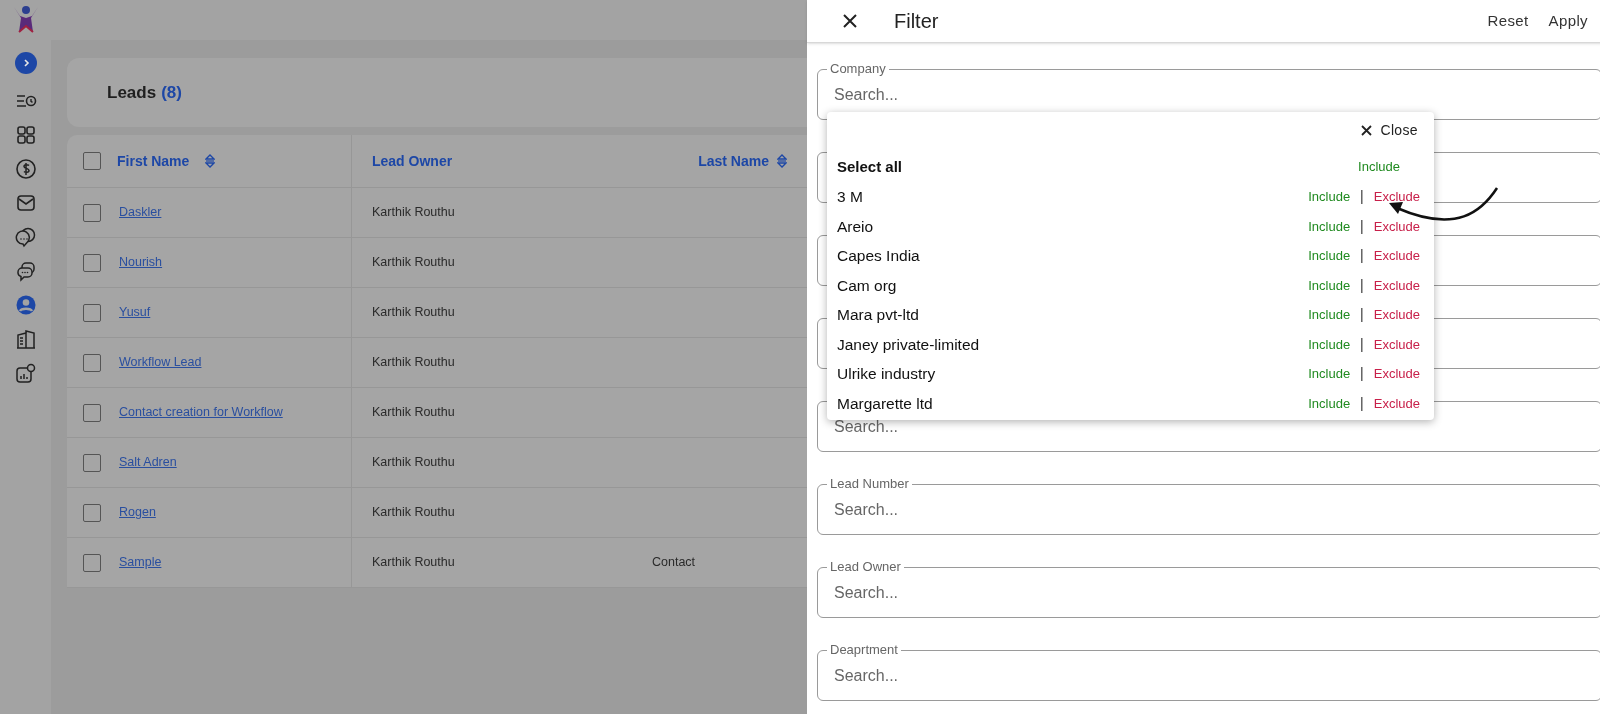 This screenshot has height=714, width=1600. Describe the element at coordinates (412, 161) in the screenshot. I see `column-header: Lead Owner` at that location.